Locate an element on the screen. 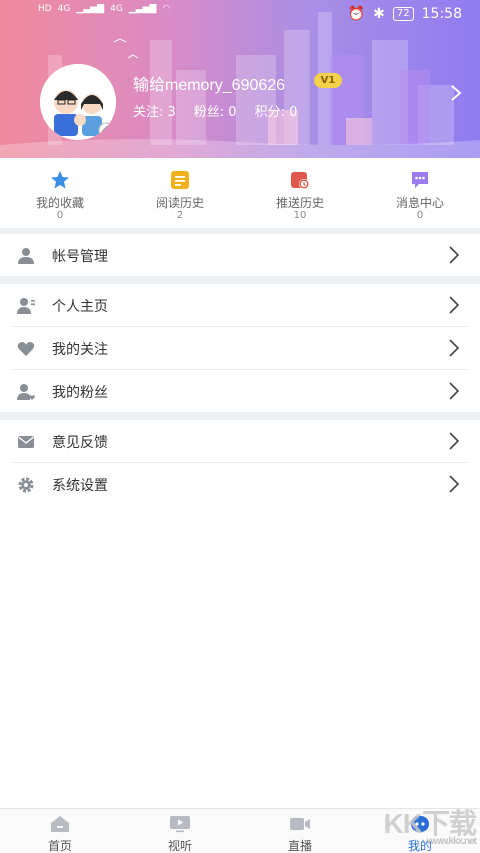 The image size is (480, 853). alarm-icon: ⏰ is located at coordinates (356, 14).